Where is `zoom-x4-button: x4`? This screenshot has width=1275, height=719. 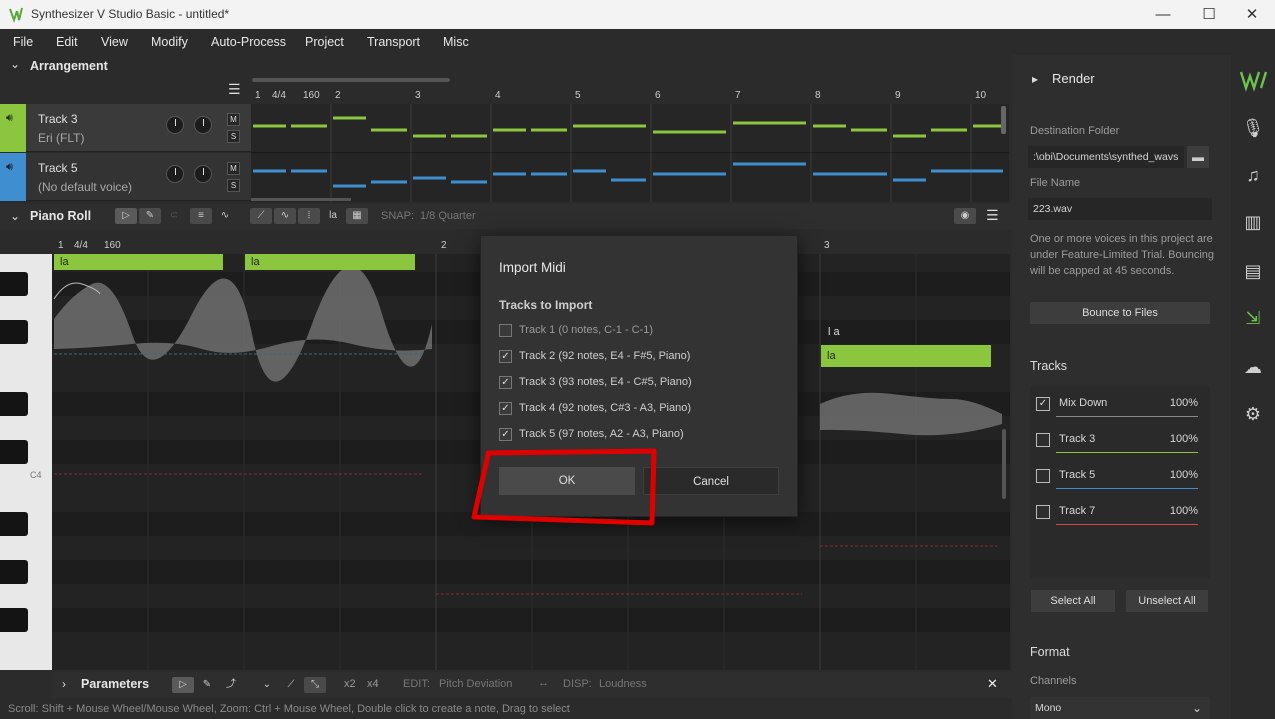 zoom-x4-button: x4 is located at coordinates (373, 684).